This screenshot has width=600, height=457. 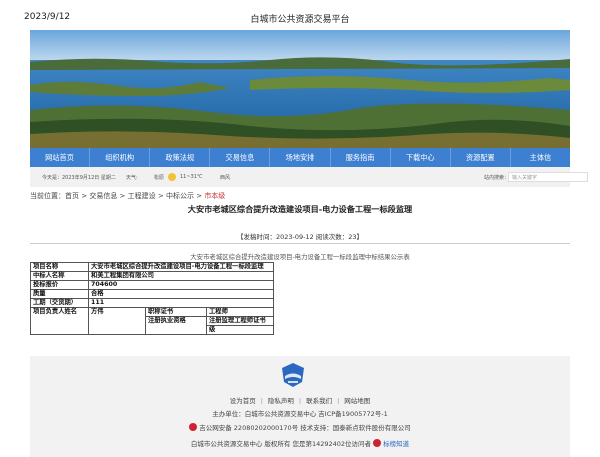 I want to click on table-row: 项目负责人姓名 方伟 职称证书 工程师, so click(x=152, y=321).